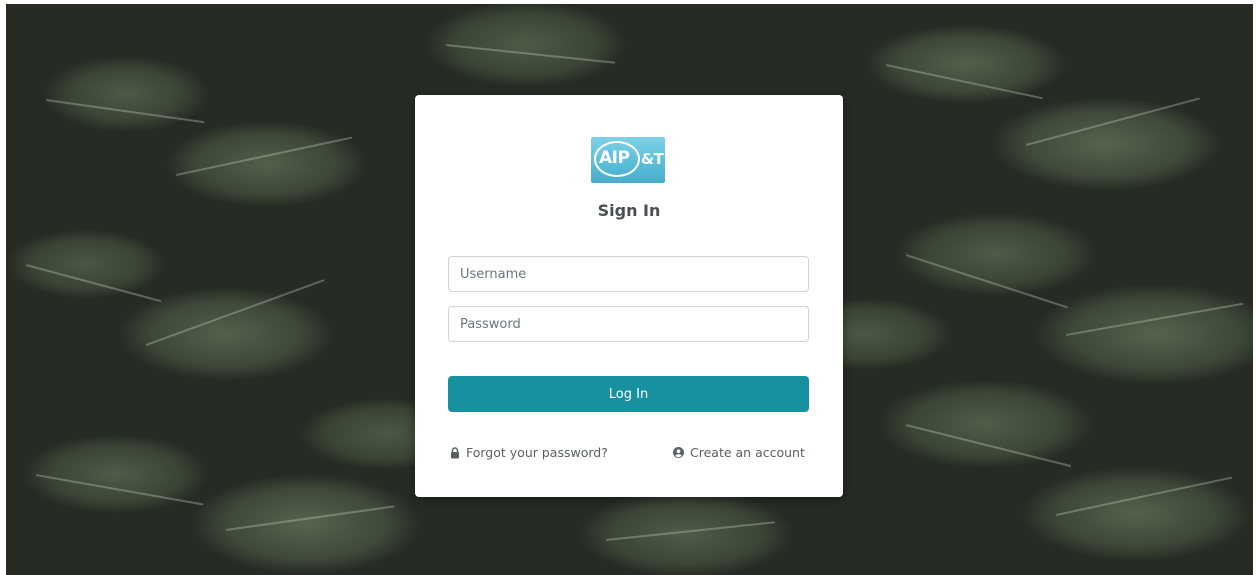 This screenshot has height=575, width=1257. What do you see at coordinates (614, 158) in the screenshot?
I see `logo-main-text: AIP` at bounding box center [614, 158].